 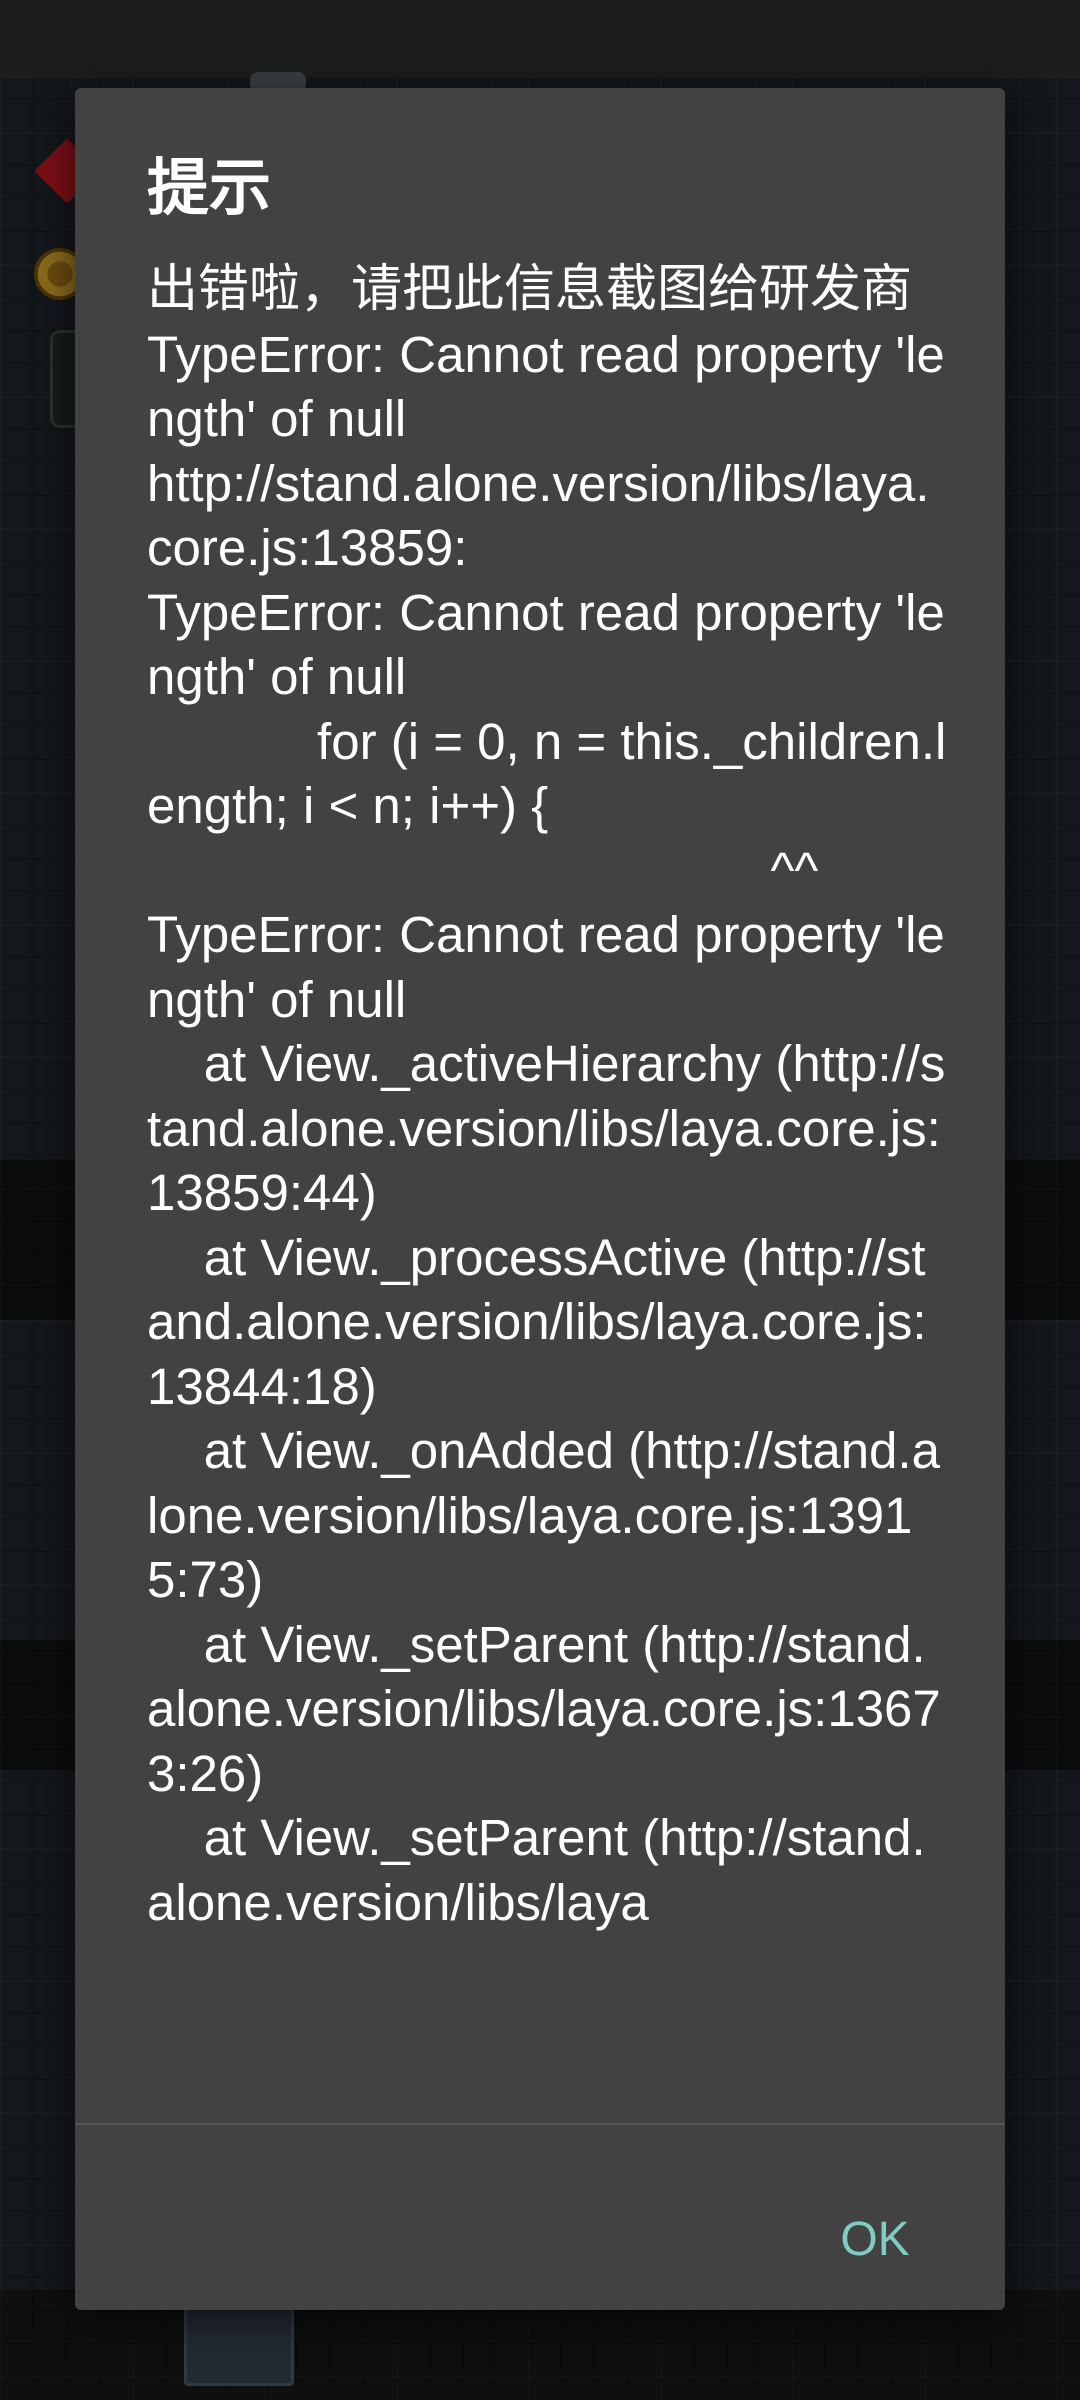 What do you see at coordinates (875, 2240) in the screenshot?
I see `ok-button: OK` at bounding box center [875, 2240].